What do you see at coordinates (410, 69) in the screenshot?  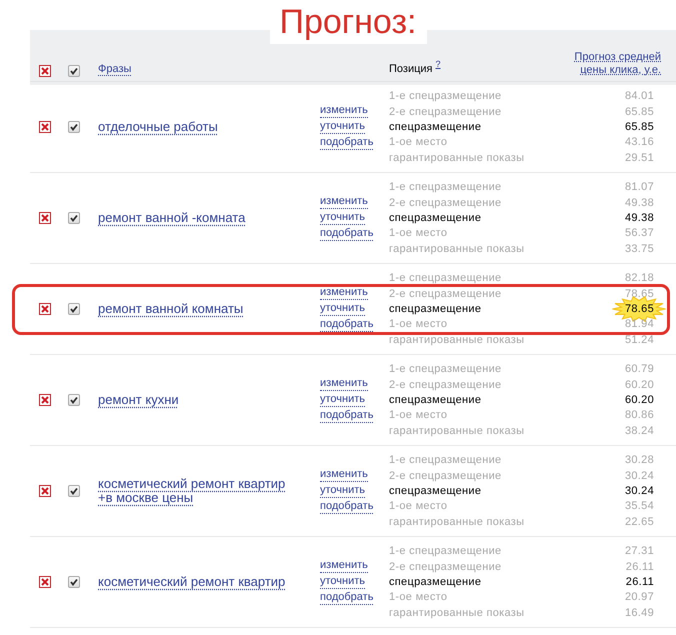 I see `position-label: Позиция` at bounding box center [410, 69].